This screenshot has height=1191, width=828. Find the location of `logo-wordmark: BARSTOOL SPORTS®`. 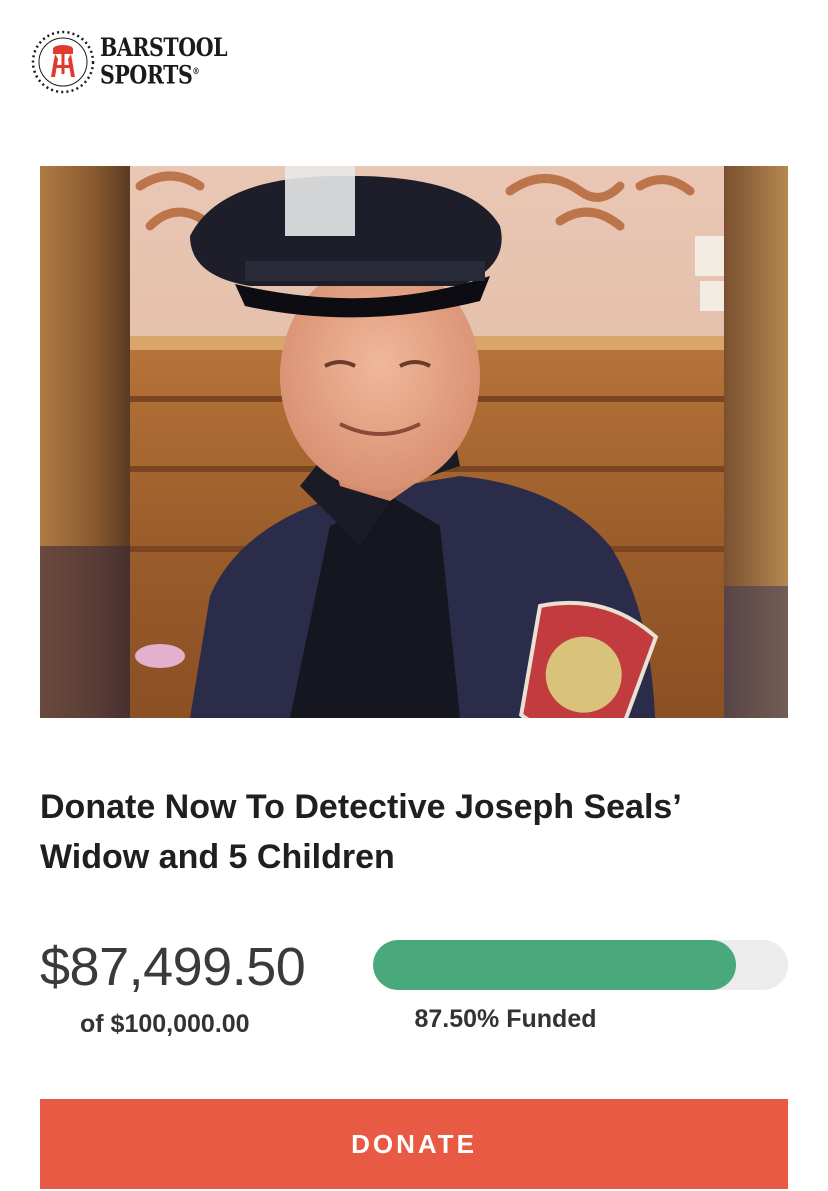

logo-wordmark: BARSTOOL SPORTS® is located at coordinates (177, 61).